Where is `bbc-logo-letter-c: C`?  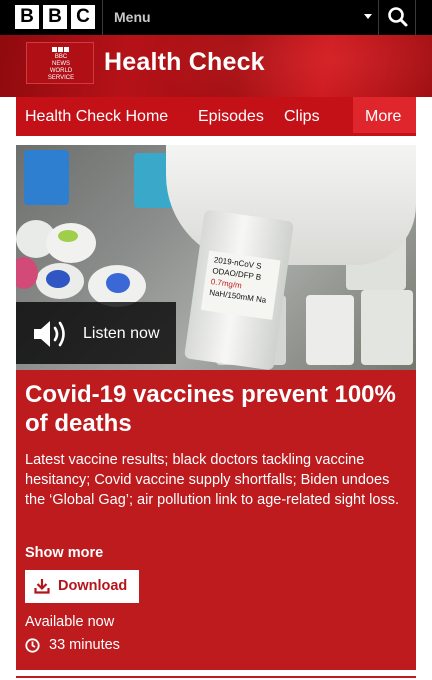
bbc-logo-letter-c: C is located at coordinates (83, 17).